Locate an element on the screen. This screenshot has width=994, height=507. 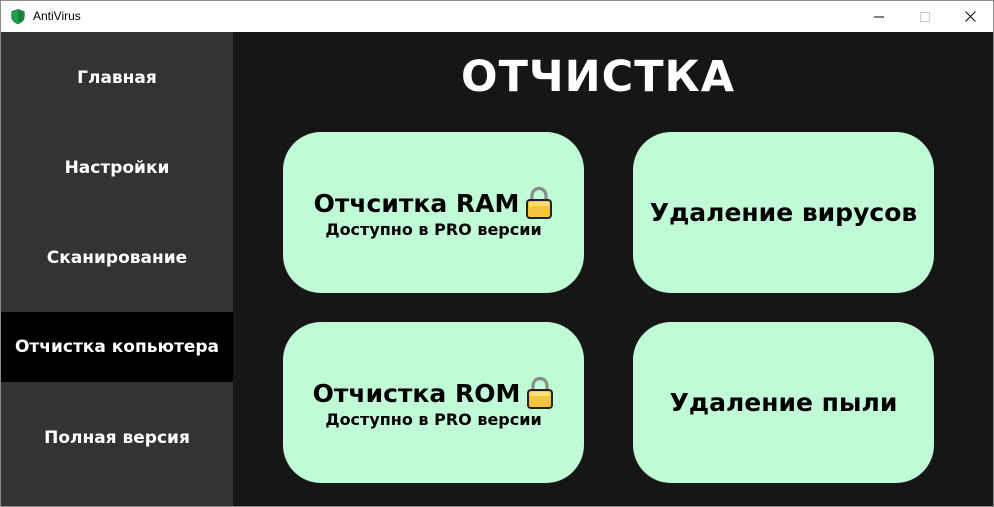
page-title: ОТЧИСТКА is located at coordinates (598, 77).